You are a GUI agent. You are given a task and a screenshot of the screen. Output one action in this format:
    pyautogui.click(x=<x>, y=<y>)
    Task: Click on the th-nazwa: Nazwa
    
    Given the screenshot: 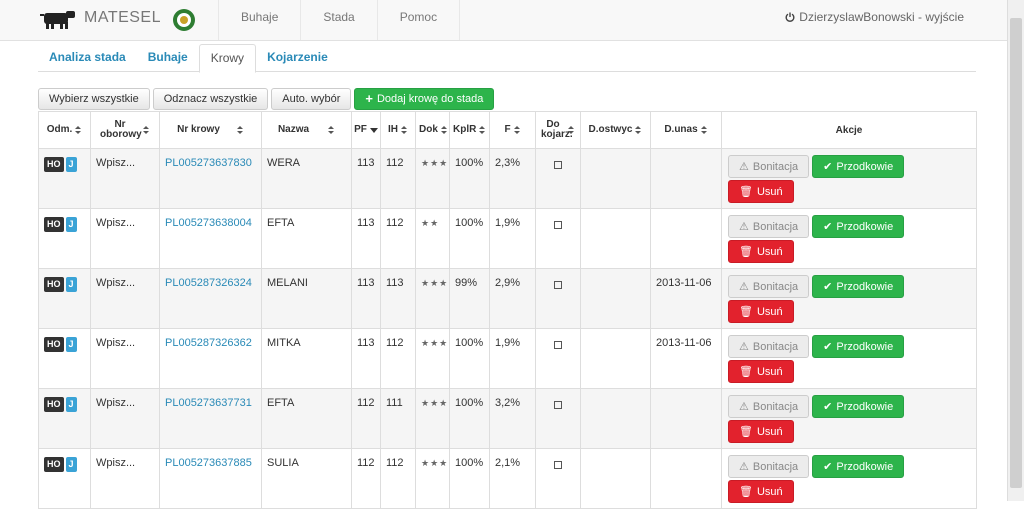 What is the action you would take?
    pyautogui.click(x=306, y=130)
    